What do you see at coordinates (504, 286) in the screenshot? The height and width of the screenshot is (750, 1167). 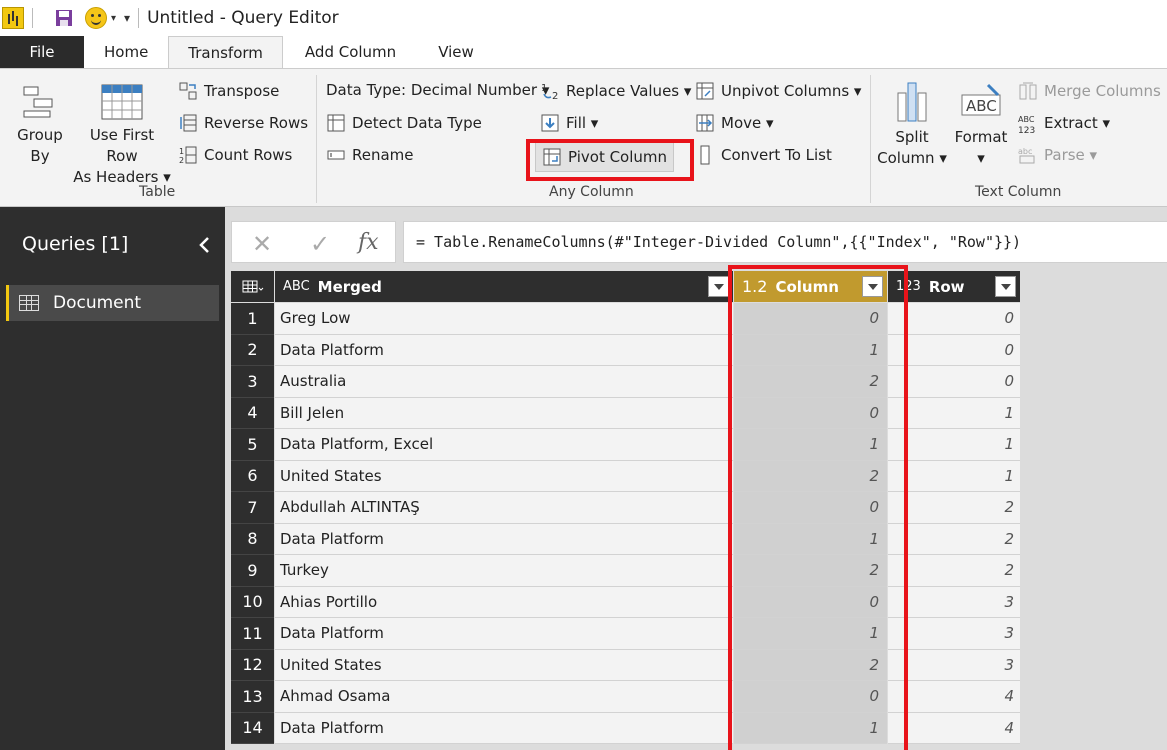 I see `column-header-merged: ABC Merged` at bounding box center [504, 286].